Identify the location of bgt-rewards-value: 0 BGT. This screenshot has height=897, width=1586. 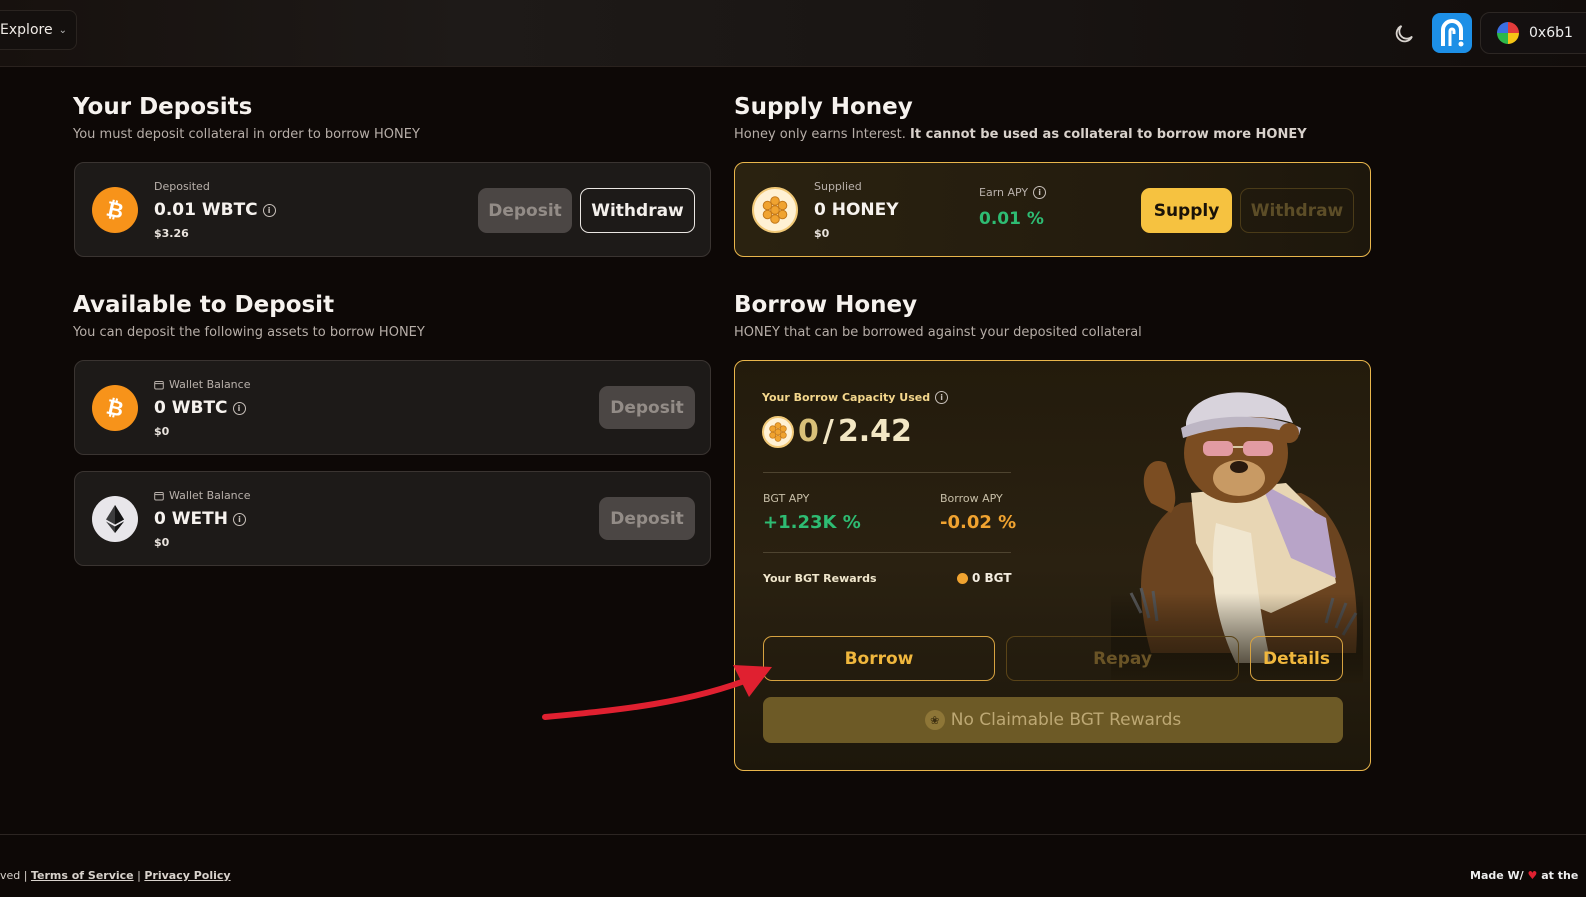
(984, 578).